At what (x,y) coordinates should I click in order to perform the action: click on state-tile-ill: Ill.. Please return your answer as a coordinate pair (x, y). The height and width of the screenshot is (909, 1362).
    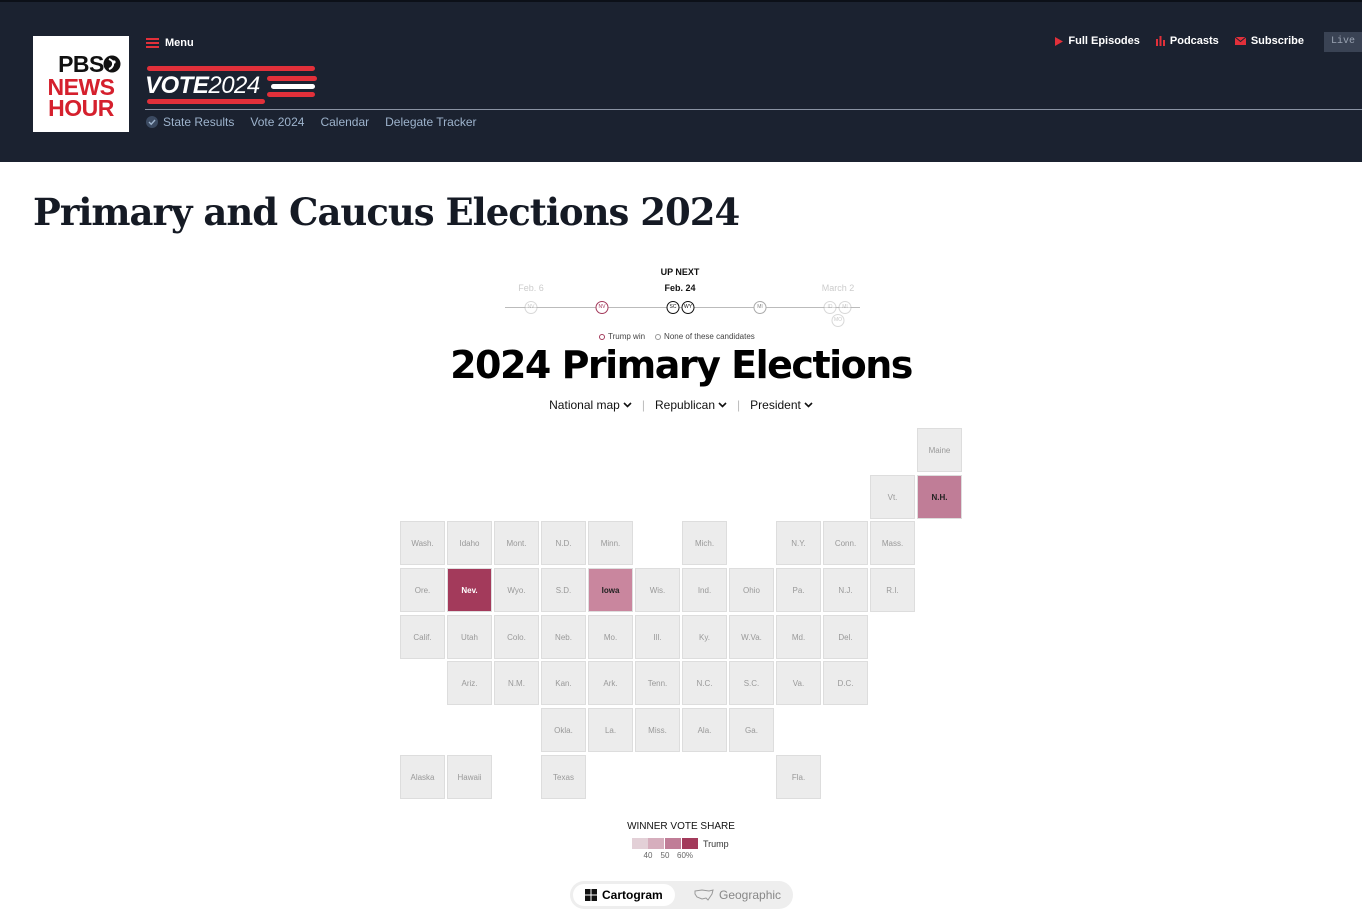
    Looking at the image, I should click on (657, 637).